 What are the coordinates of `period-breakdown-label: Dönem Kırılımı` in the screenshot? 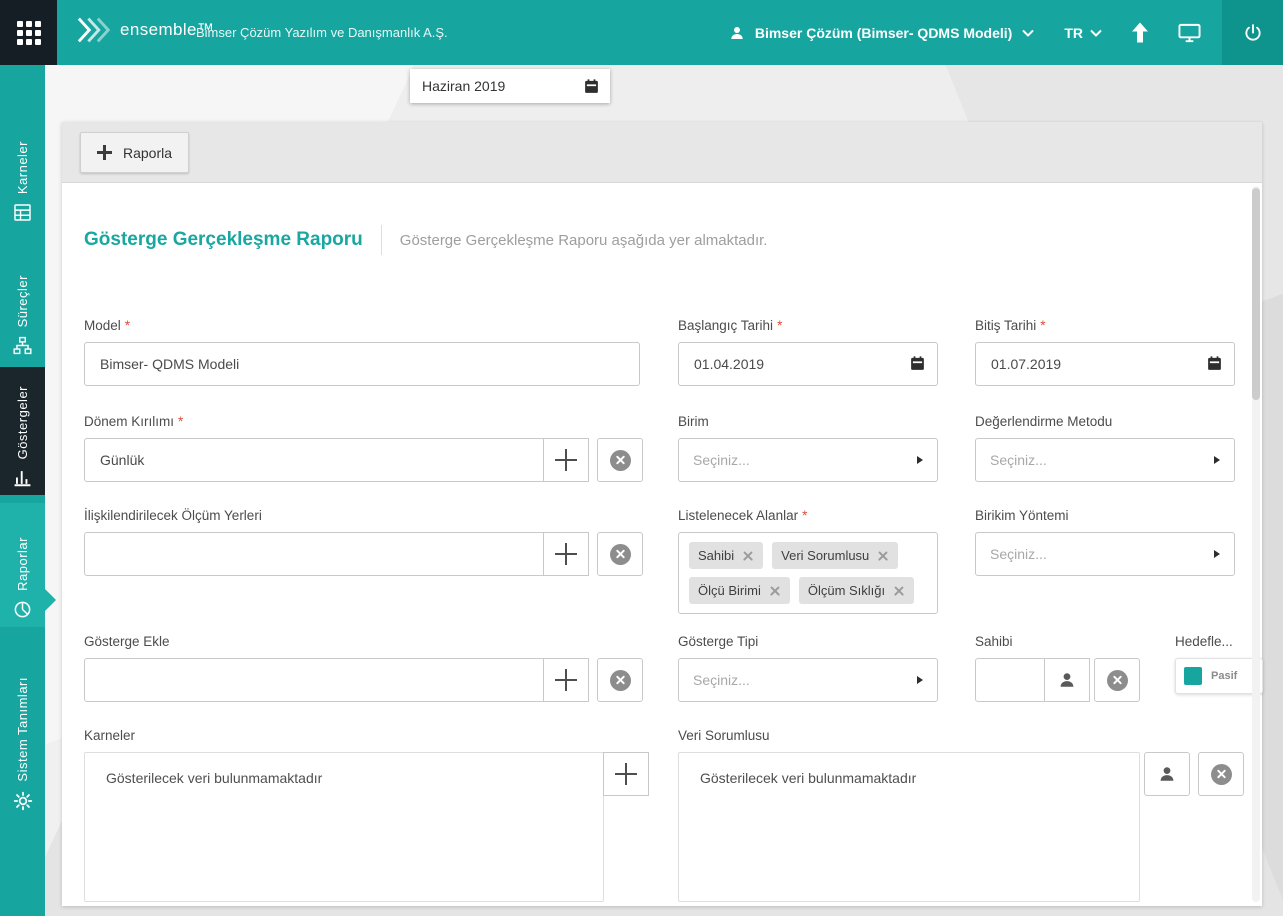 It's located at (129, 421).